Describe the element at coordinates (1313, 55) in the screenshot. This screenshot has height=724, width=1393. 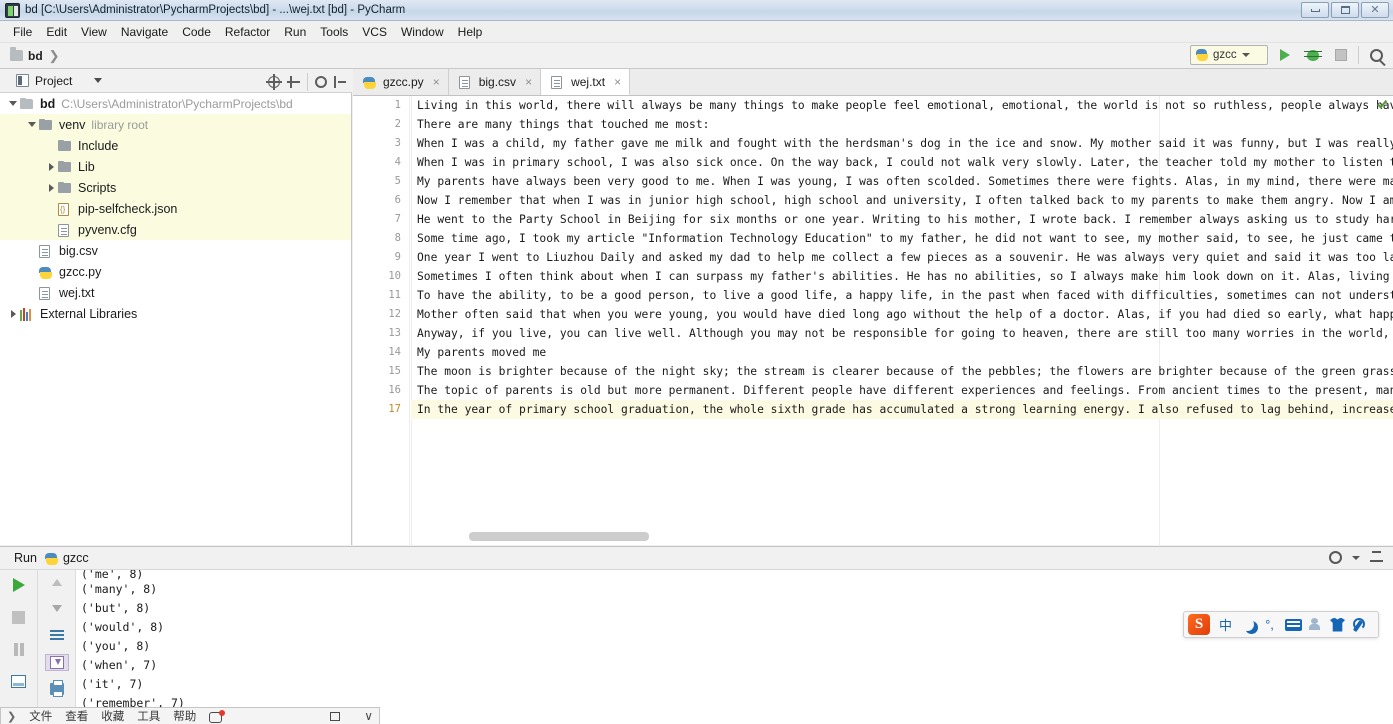
I see `debug-button` at that location.